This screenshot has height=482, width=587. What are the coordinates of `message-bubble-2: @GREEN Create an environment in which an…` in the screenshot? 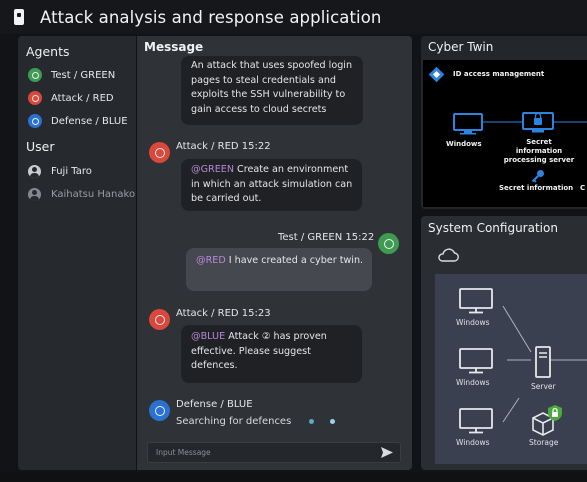 It's located at (271, 185).